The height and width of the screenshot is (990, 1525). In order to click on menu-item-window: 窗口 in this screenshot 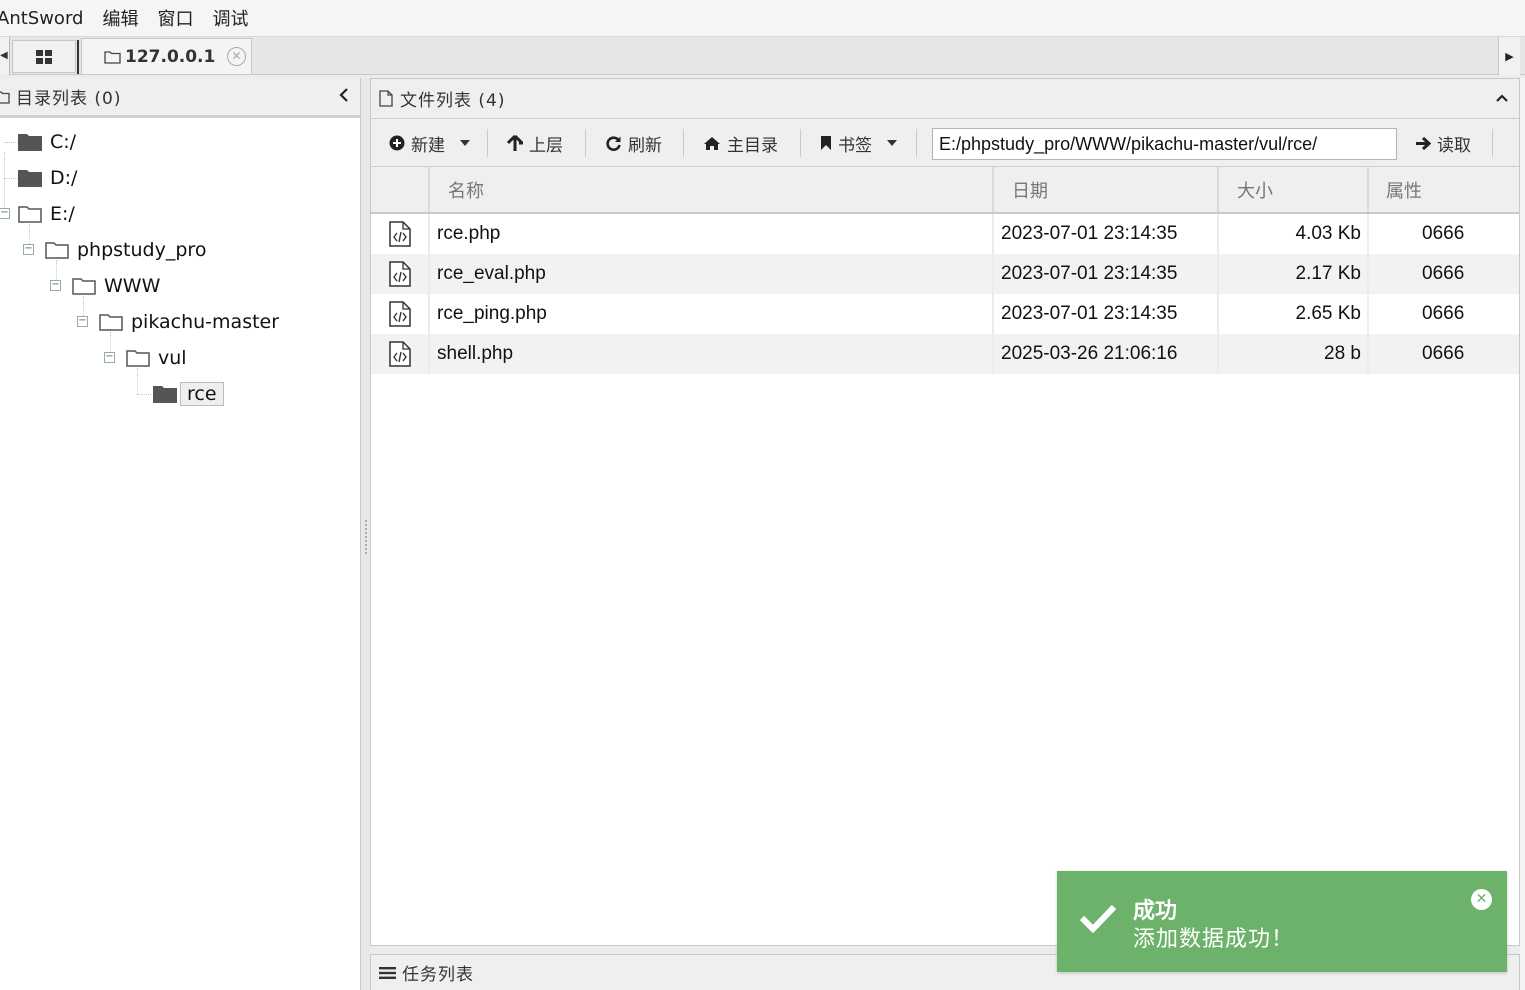, I will do `click(175, 18)`.